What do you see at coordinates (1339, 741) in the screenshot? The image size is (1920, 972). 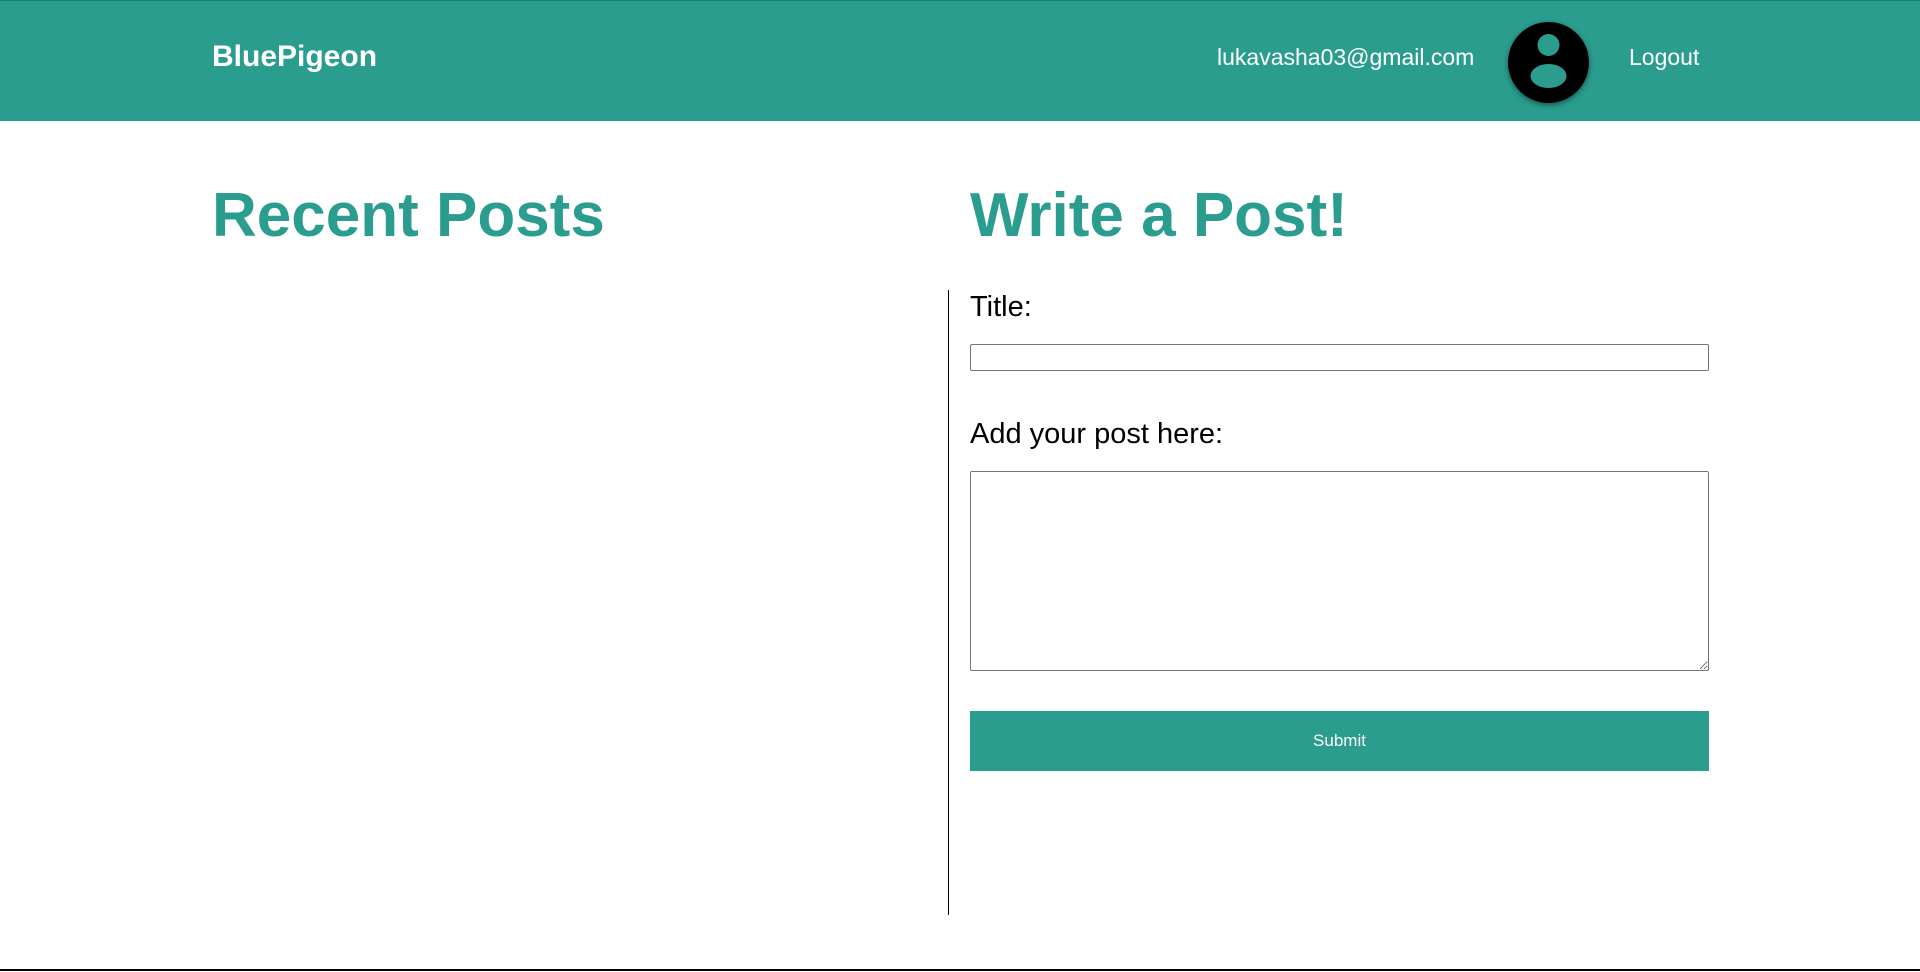 I see `submit-button: Submit` at bounding box center [1339, 741].